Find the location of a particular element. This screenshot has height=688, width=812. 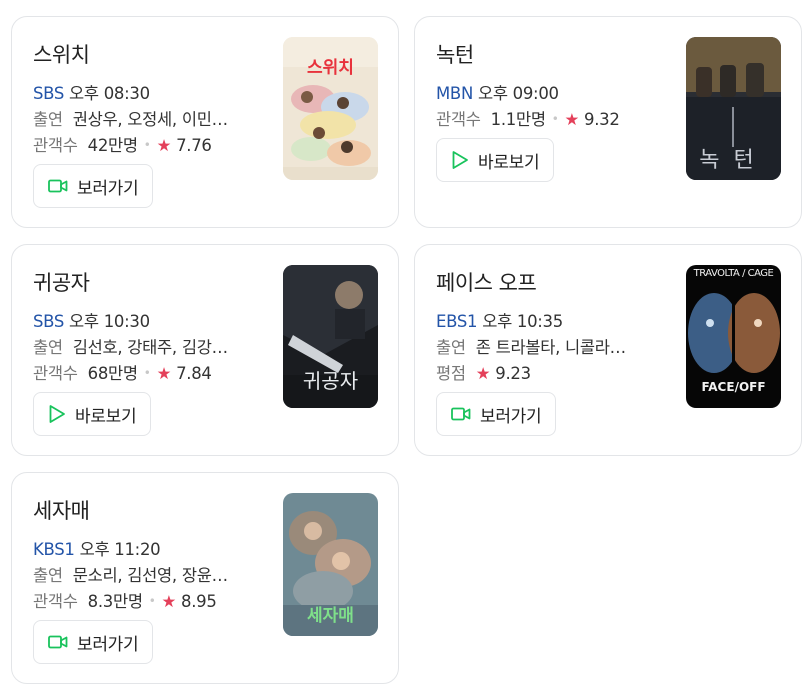

rating-value: 9.23 is located at coordinates (513, 373).